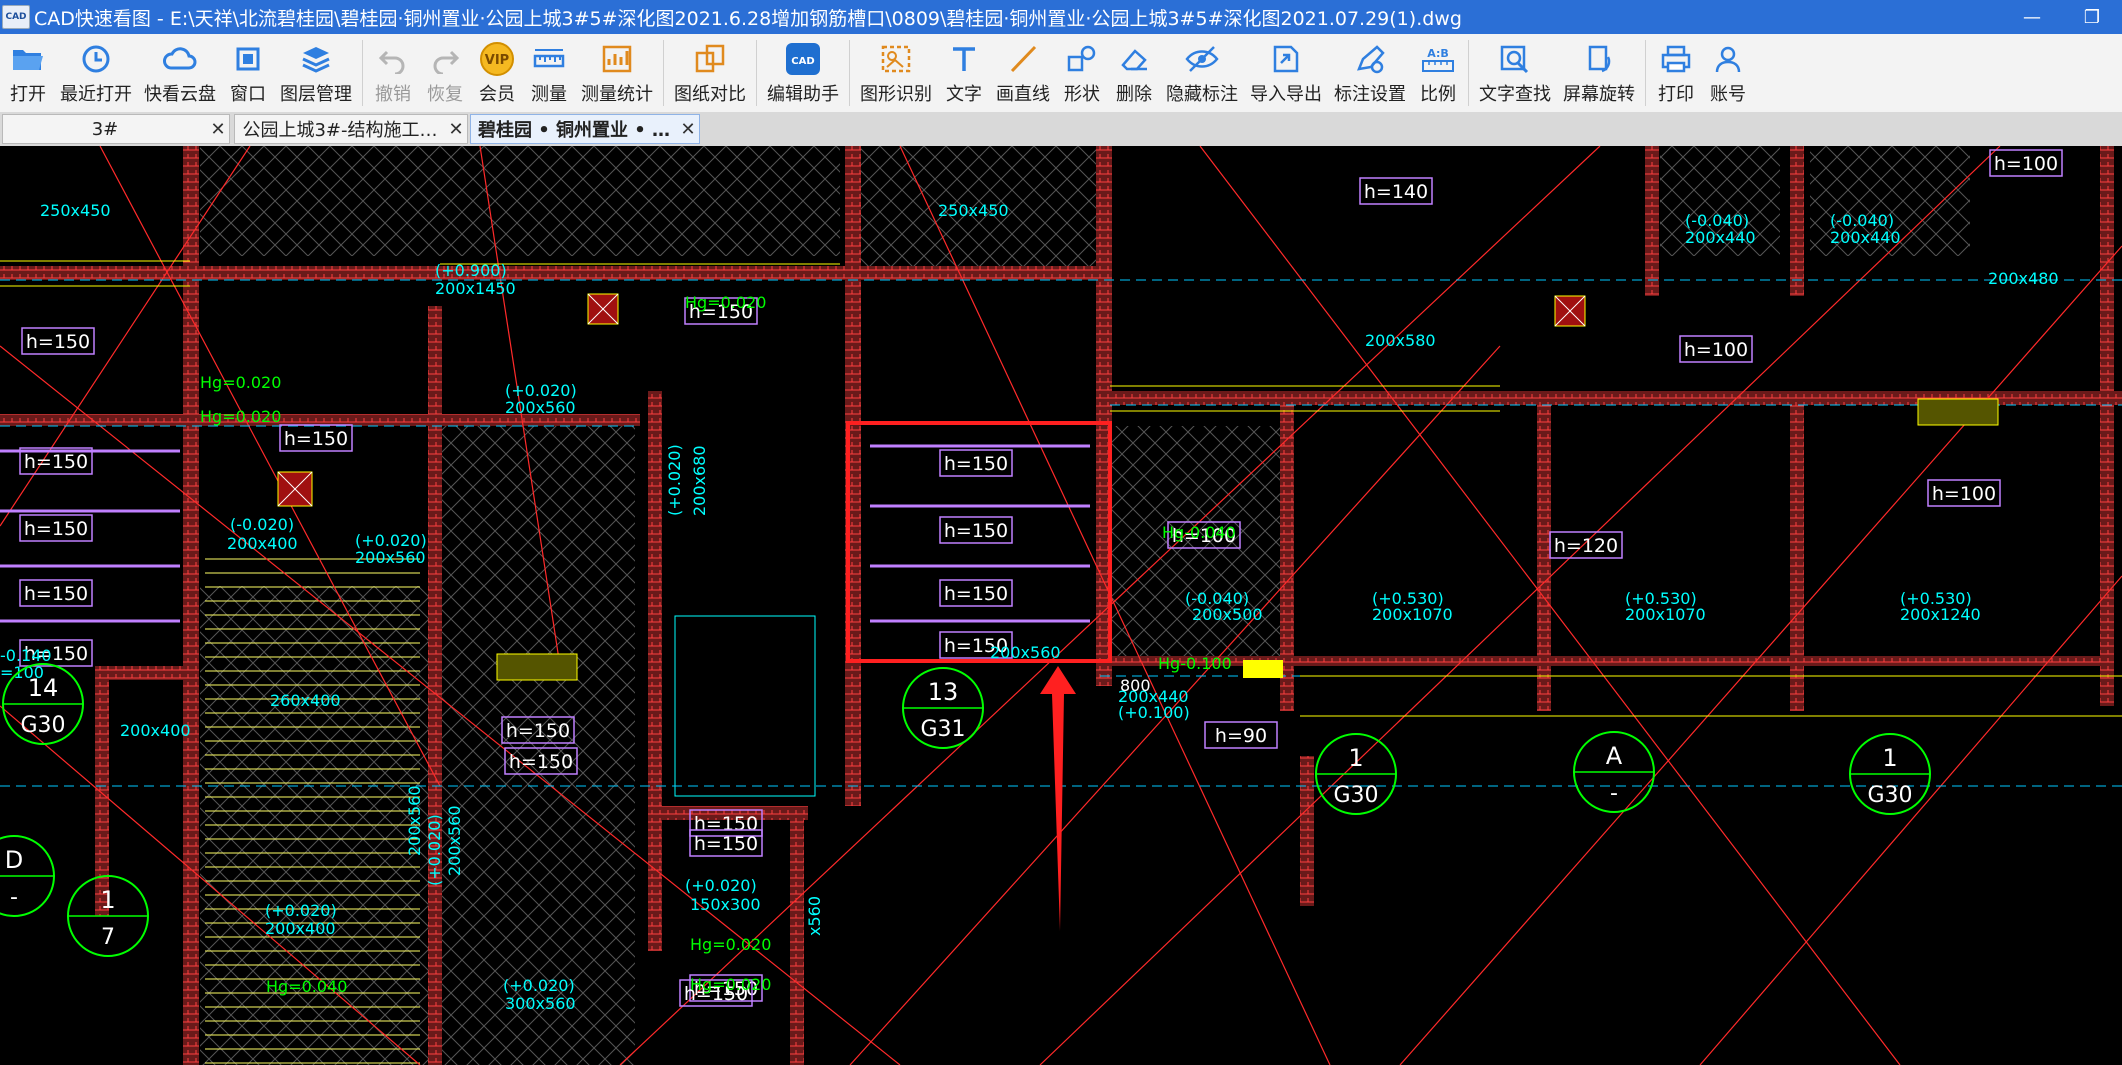  I want to click on hide-marks-button: 隐藏标注, so click(1202, 73).